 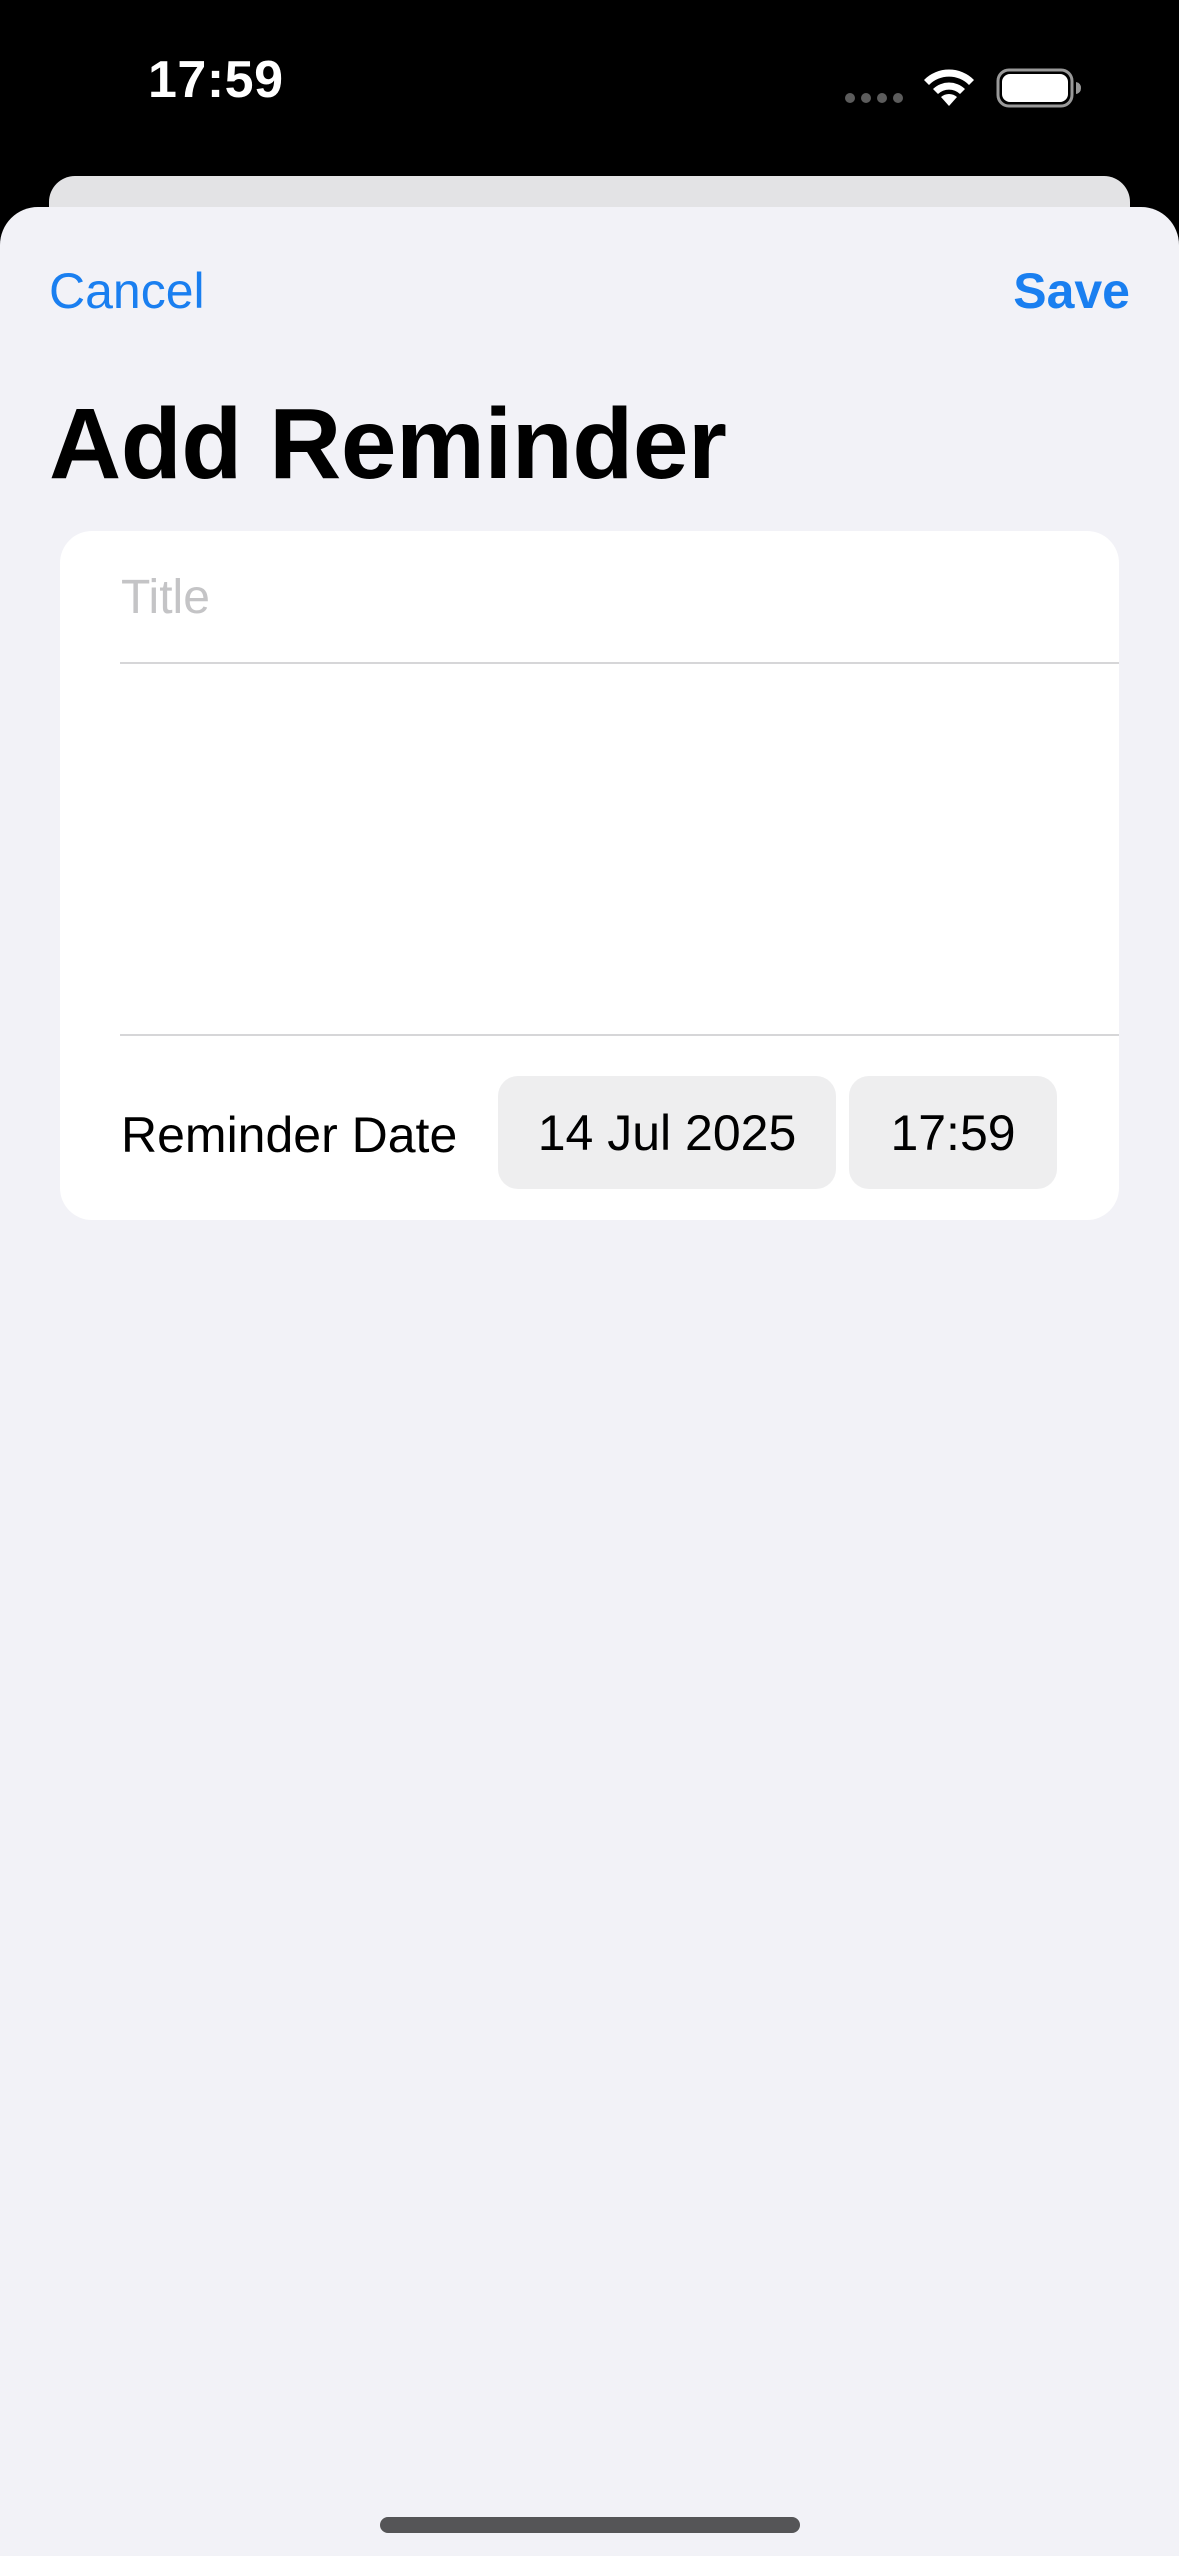 I want to click on reminder-date-picker: 14 Jul 2025, so click(x=667, y=1132).